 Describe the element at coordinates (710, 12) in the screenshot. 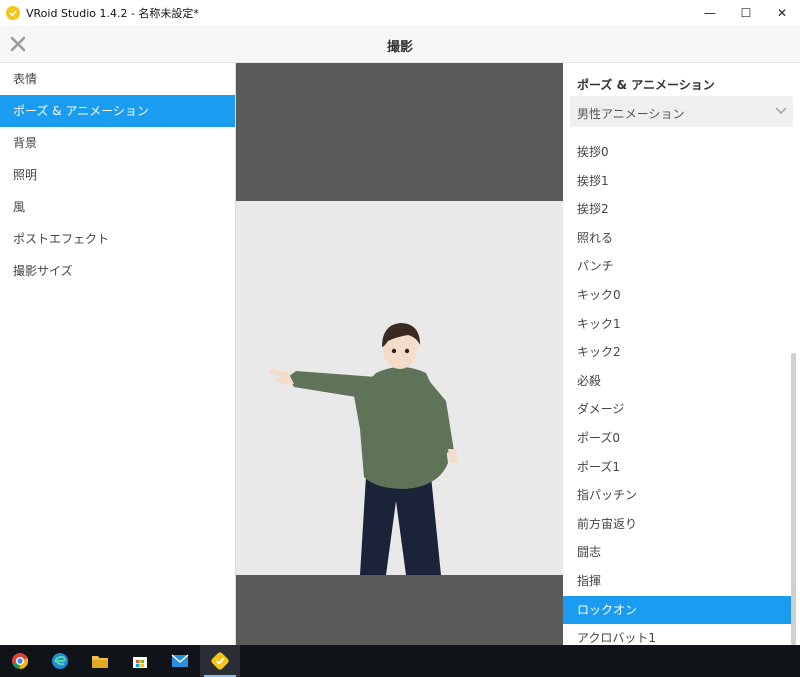

I see `minimize-button: —` at that location.